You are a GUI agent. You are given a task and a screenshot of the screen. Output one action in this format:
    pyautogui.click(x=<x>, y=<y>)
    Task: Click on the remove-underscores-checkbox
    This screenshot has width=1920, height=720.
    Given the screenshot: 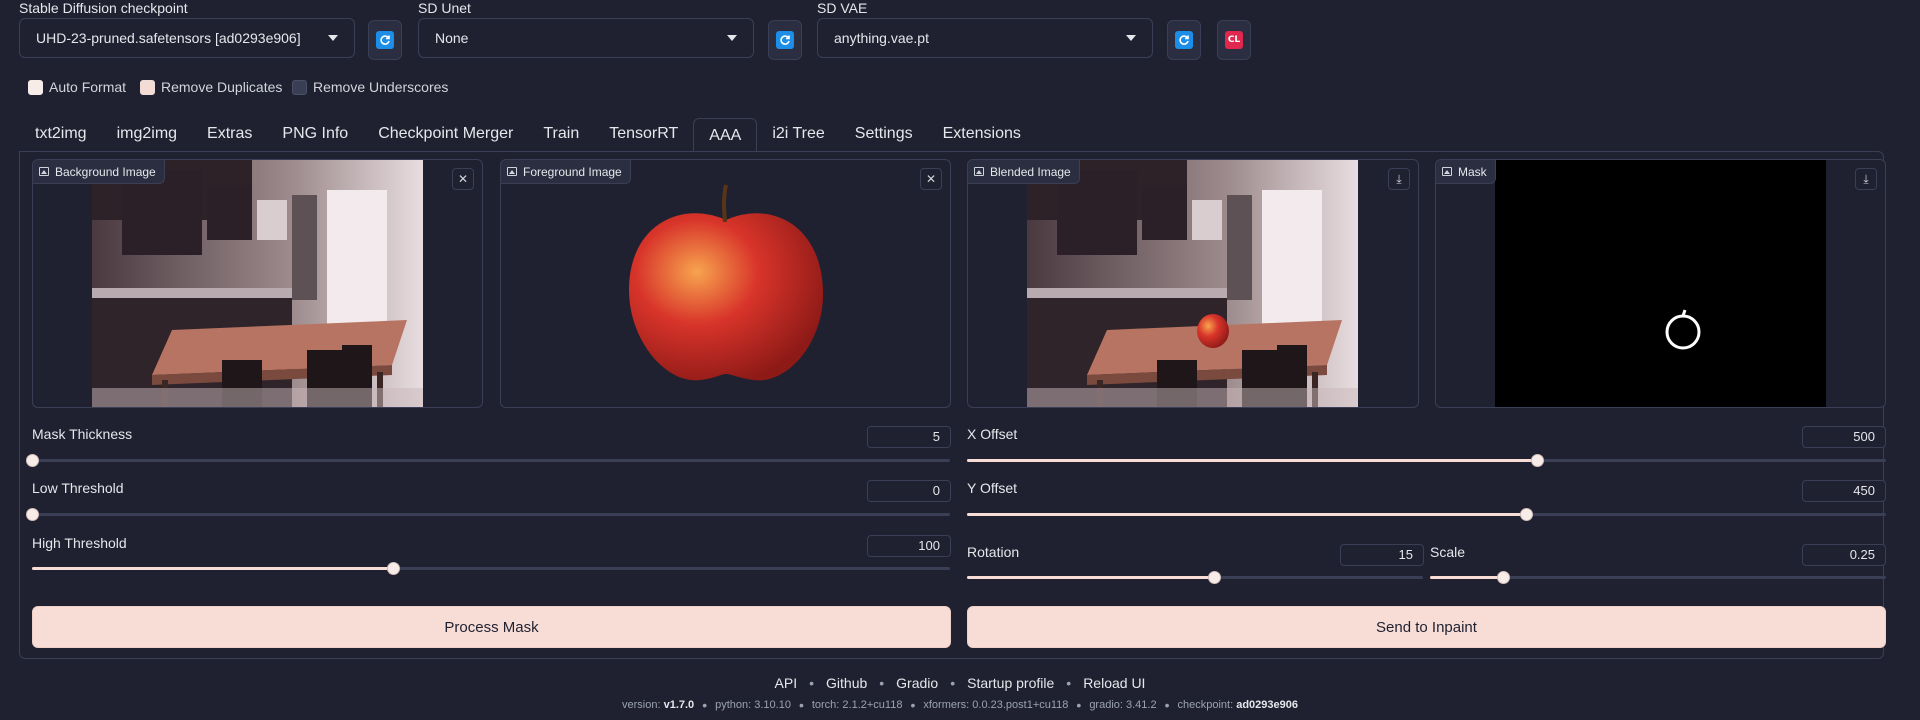 What is the action you would take?
    pyautogui.click(x=299, y=87)
    